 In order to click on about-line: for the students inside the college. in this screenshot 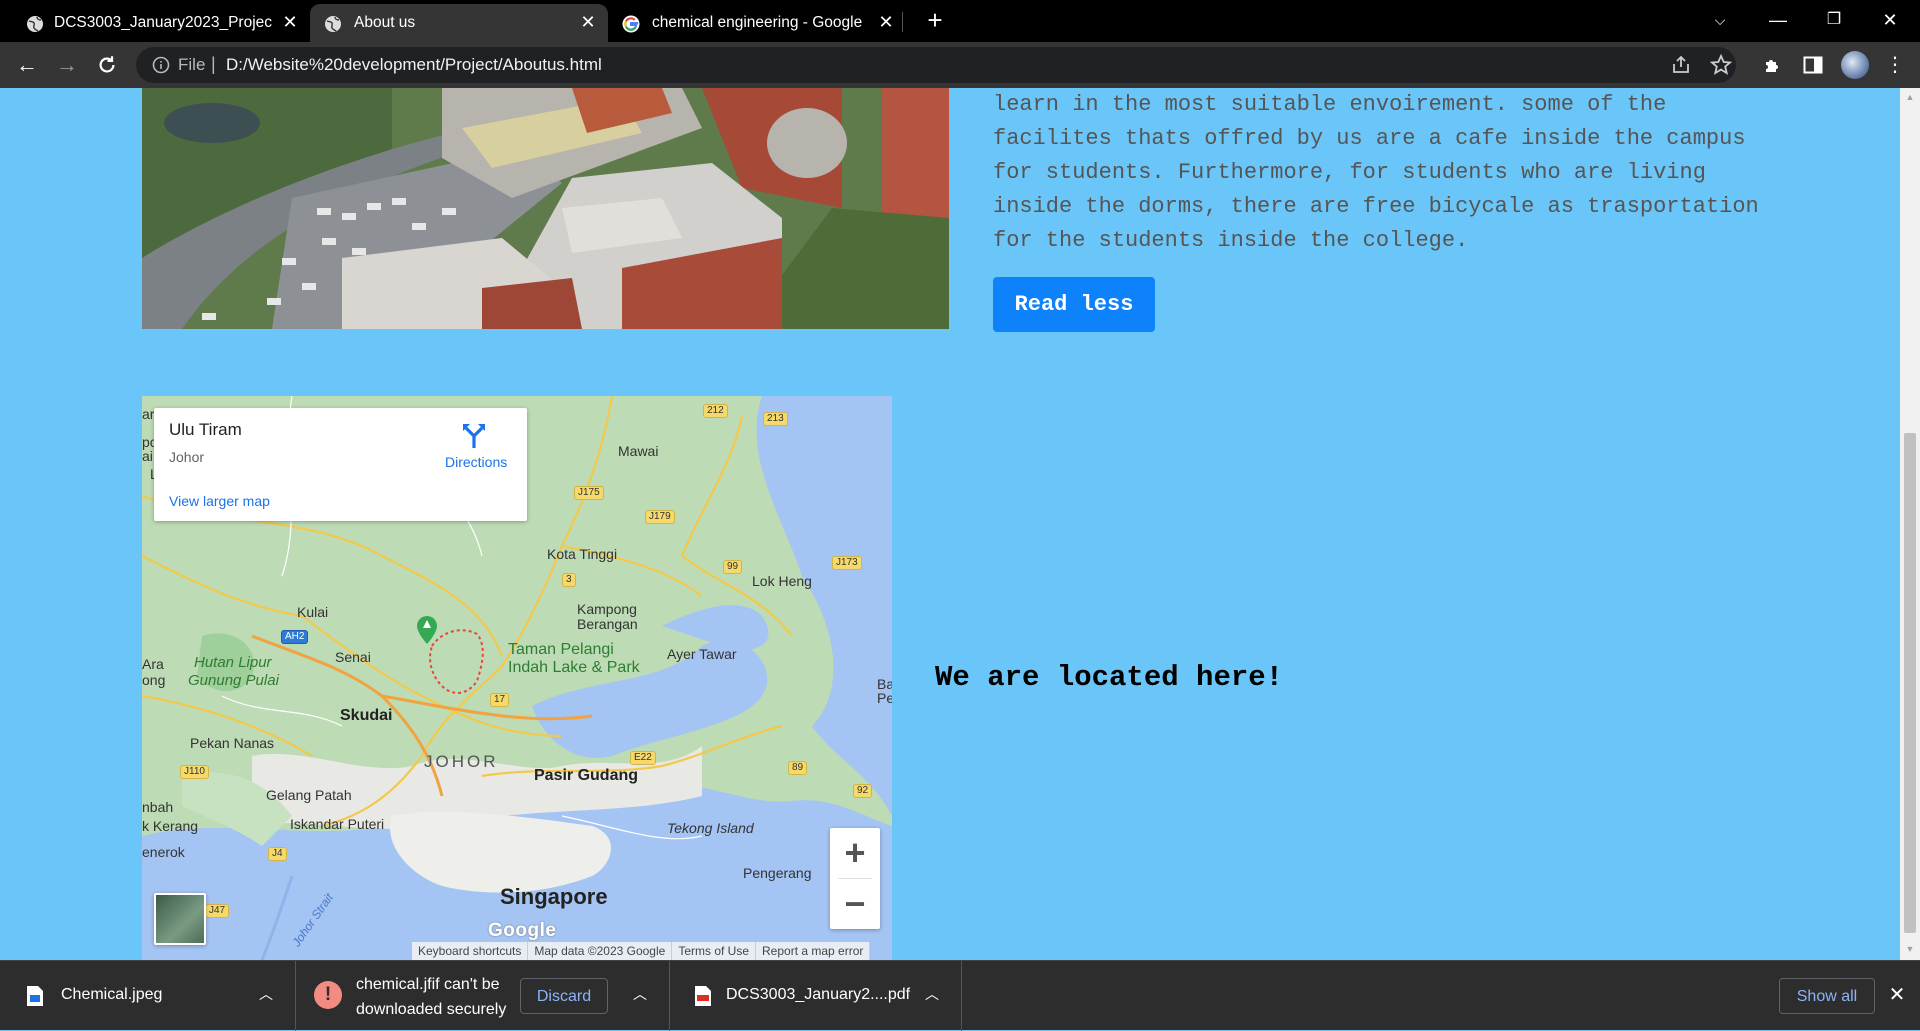, I will do `click(1231, 240)`.